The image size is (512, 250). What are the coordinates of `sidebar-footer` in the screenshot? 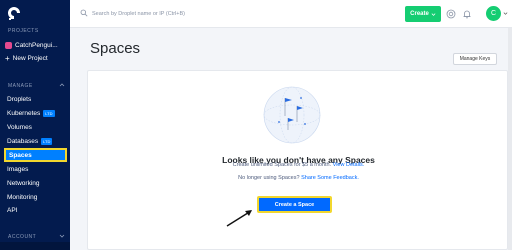 It's located at (35, 246).